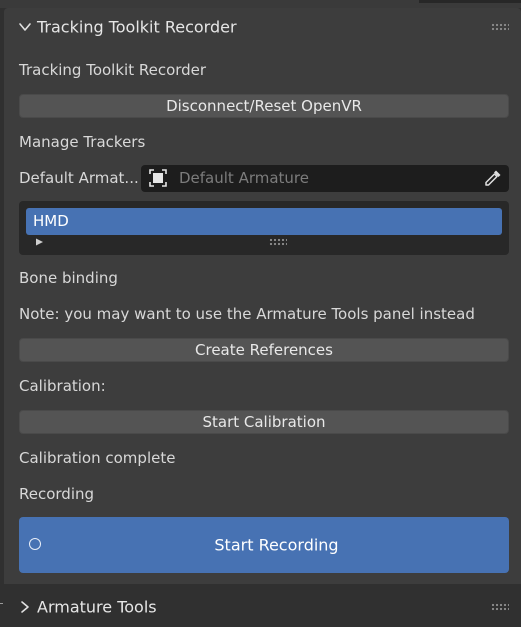 The image size is (521, 627). What do you see at coordinates (62, 386) in the screenshot?
I see `calibration-label: Calibration:` at bounding box center [62, 386].